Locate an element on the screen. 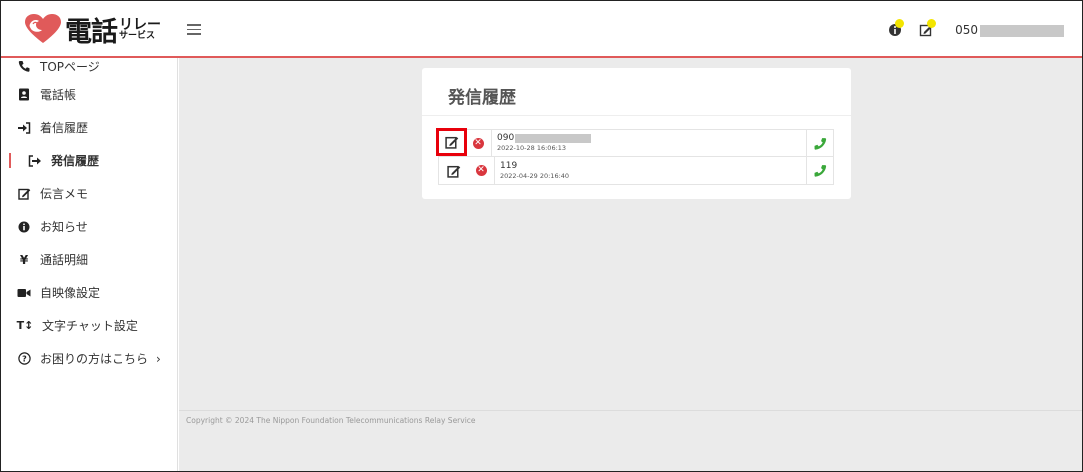 This screenshot has height=472, width=1083. sidebar-item-label: お知らせ is located at coordinates (64, 227).